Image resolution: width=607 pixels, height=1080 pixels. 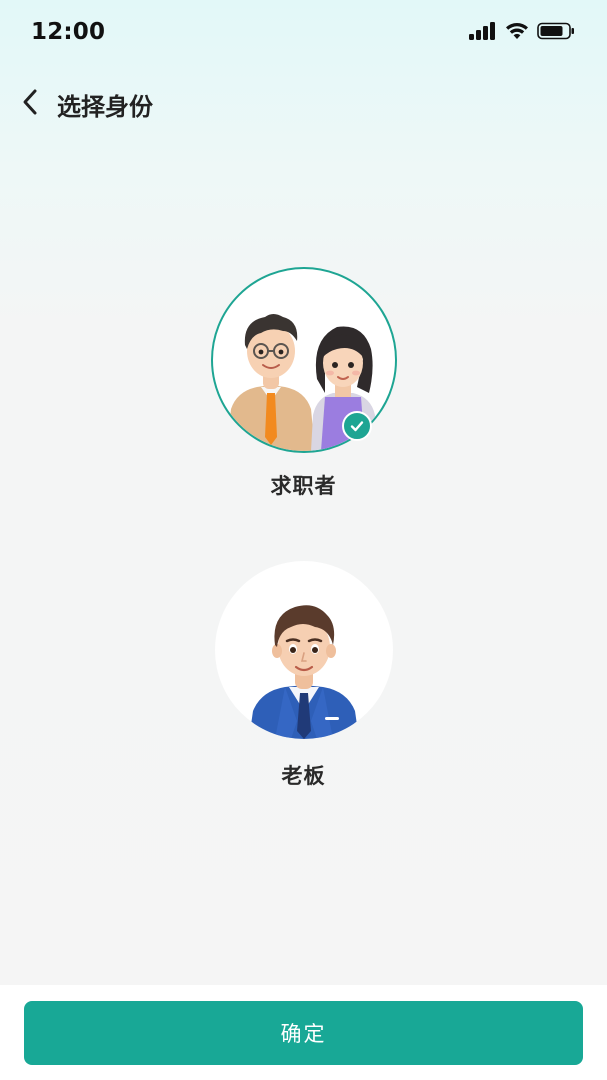 What do you see at coordinates (303, 486) in the screenshot?
I see `role-label-job-seeker: 求职者` at bounding box center [303, 486].